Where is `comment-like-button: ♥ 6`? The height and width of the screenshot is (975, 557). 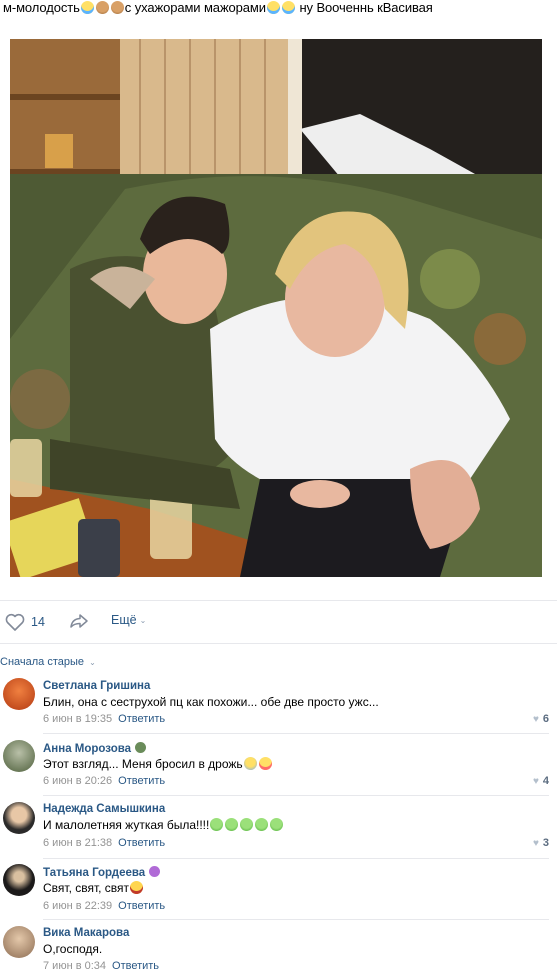 comment-like-button: ♥ 6 is located at coordinates (541, 719).